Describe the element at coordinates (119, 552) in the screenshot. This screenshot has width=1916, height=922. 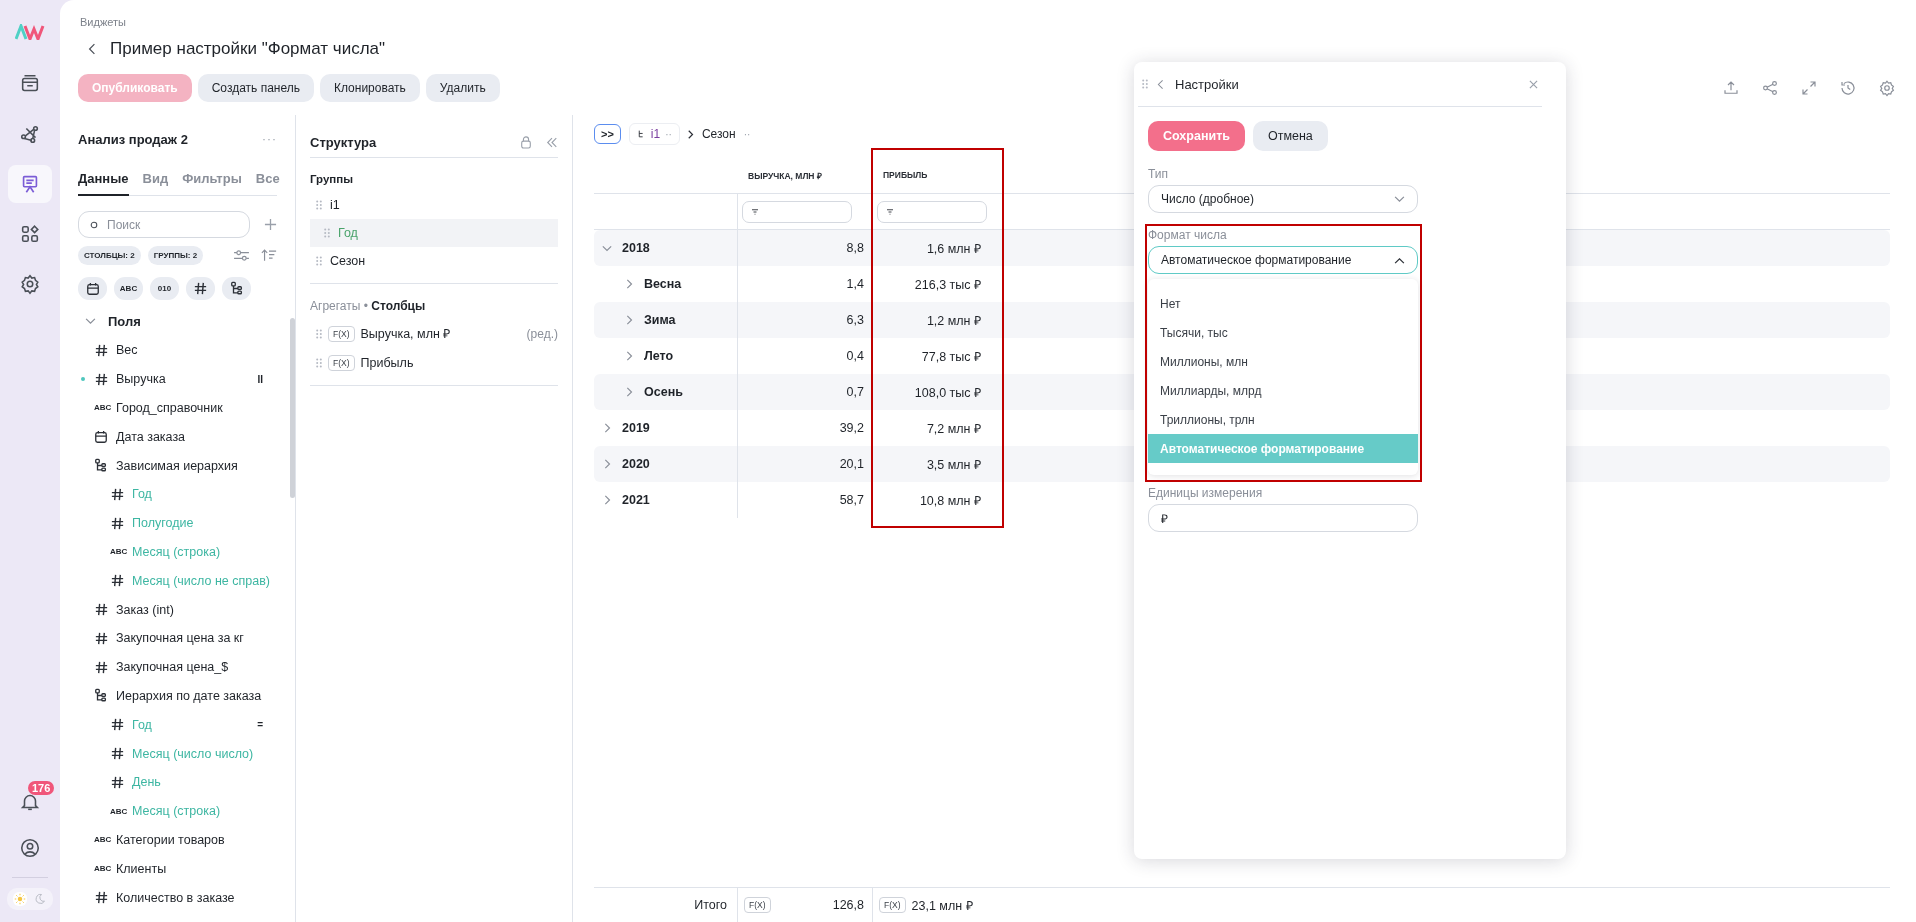
I see `type-label: ABC` at that location.